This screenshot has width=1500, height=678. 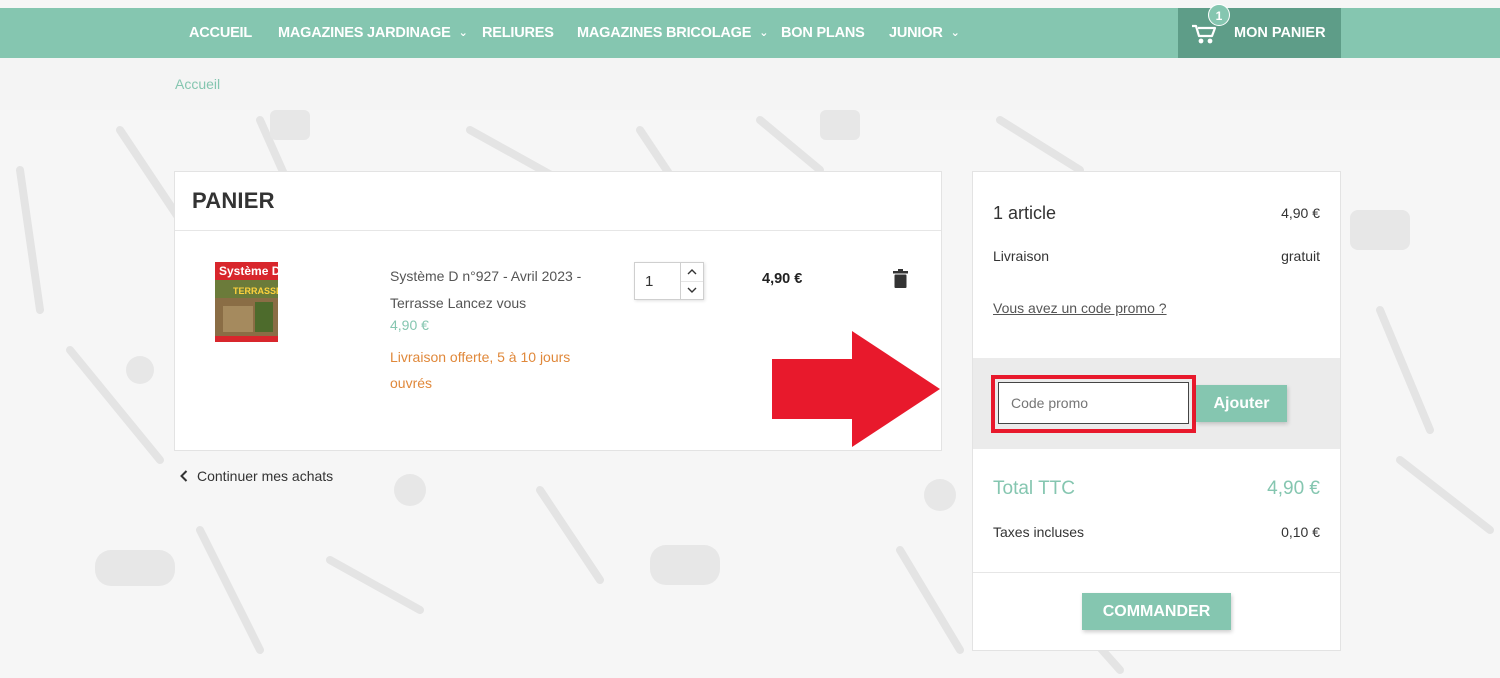 I want to click on continue-shopping-label: Continuer mes achats, so click(x=265, y=476).